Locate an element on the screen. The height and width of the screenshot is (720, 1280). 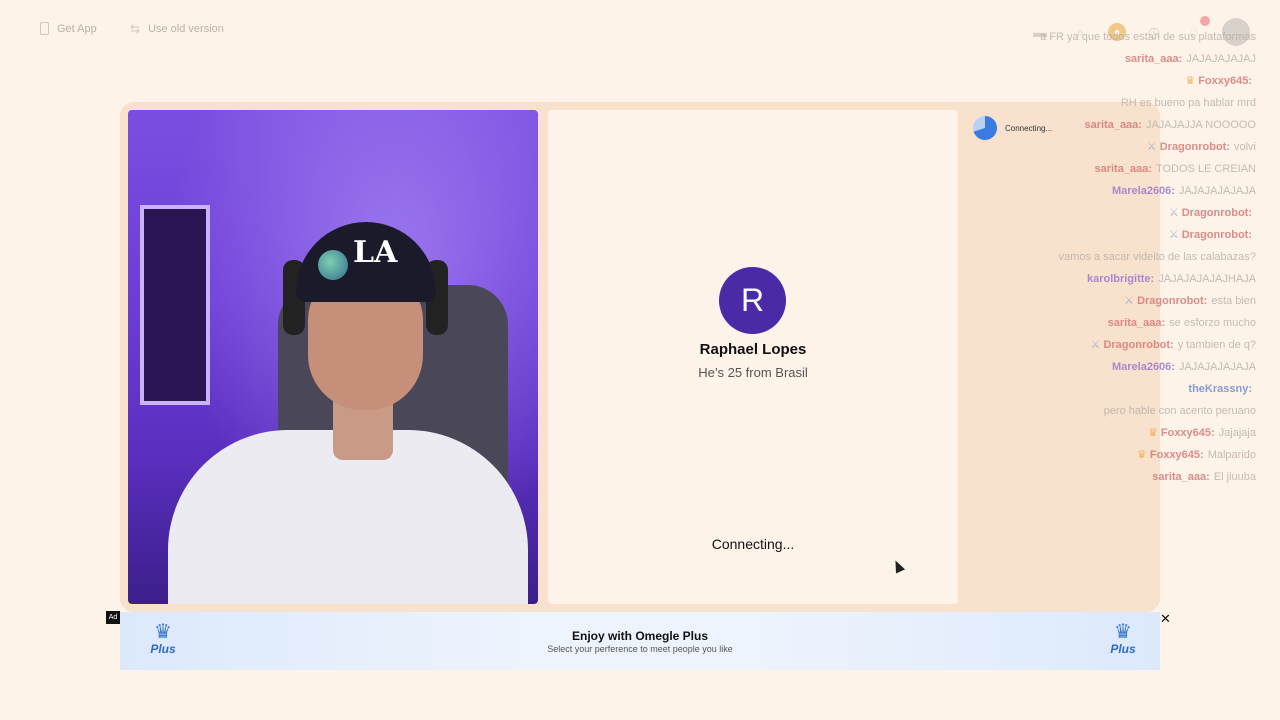
plus-logo-right: ♛ Plus is located at coordinates (1123, 644).